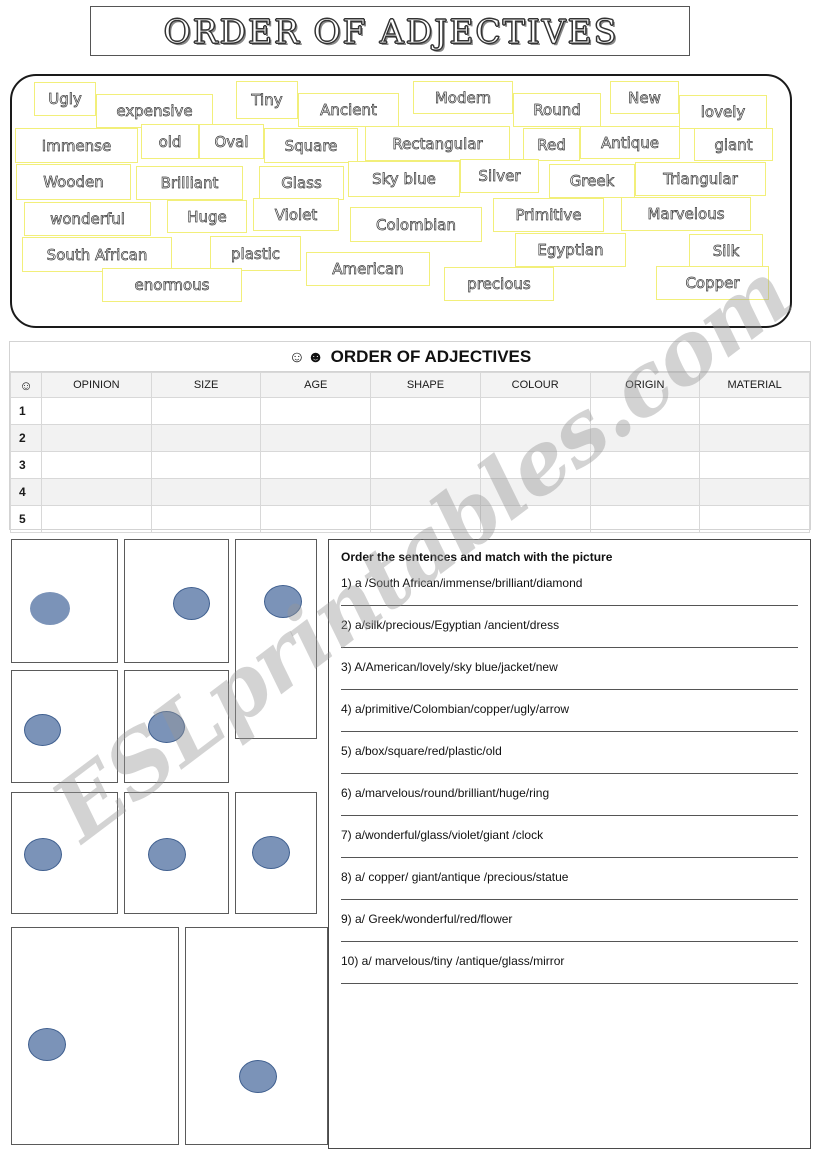 Image resolution: width=821 pixels, height=1161 pixels. Describe the element at coordinates (437, 143) in the screenshot. I see `word-chip: Rectangular` at that location.